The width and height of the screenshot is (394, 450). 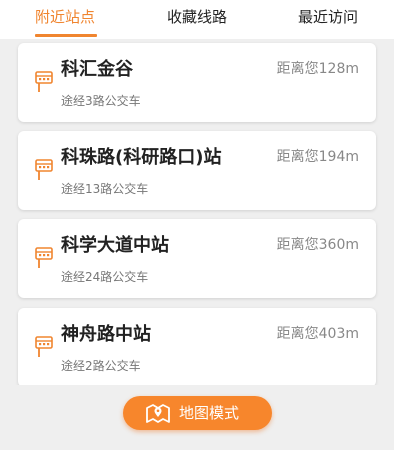 What do you see at coordinates (101, 366) in the screenshot?
I see `station-routes: 途经2路公交车` at bounding box center [101, 366].